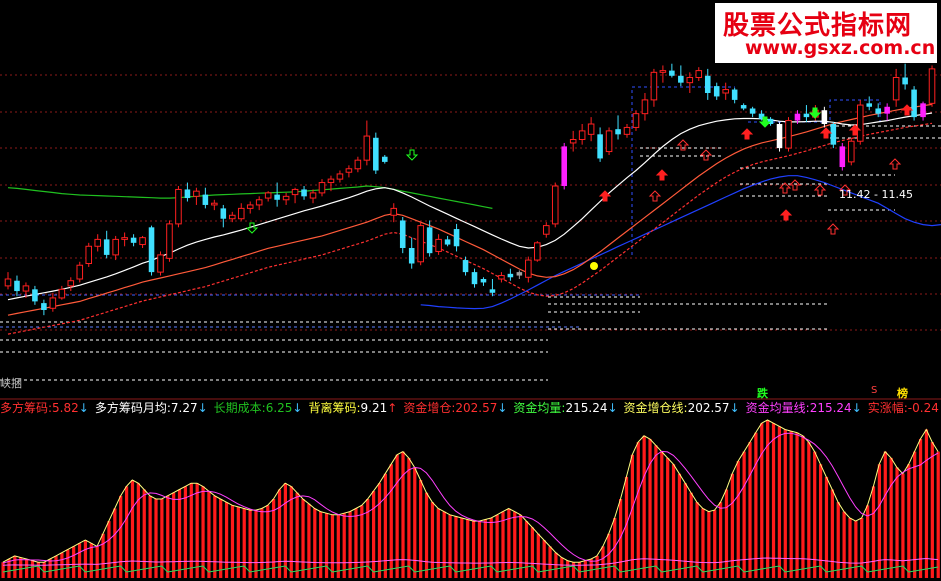 This screenshot has width=941, height=581. I want to click on indicator-item: 多方筹码月均: 7.27↓, so click(151, 408).